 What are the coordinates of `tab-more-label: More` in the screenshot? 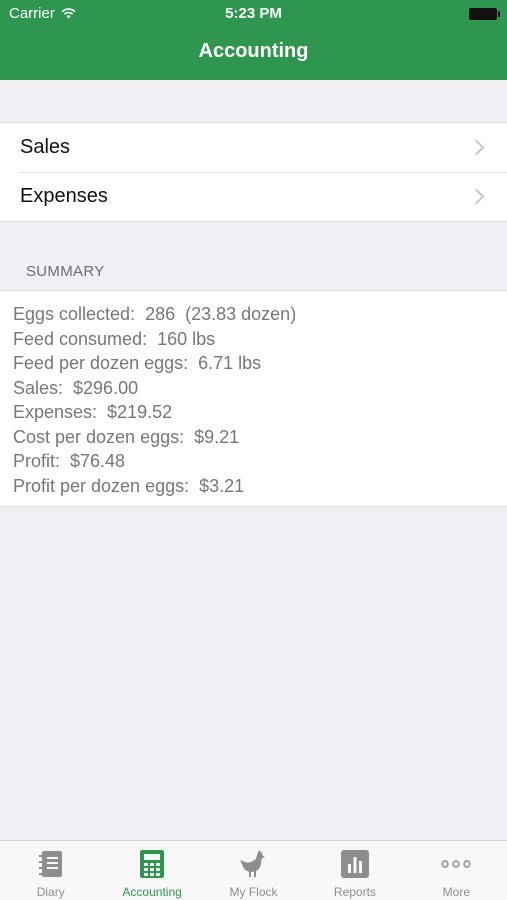 It's located at (456, 892).